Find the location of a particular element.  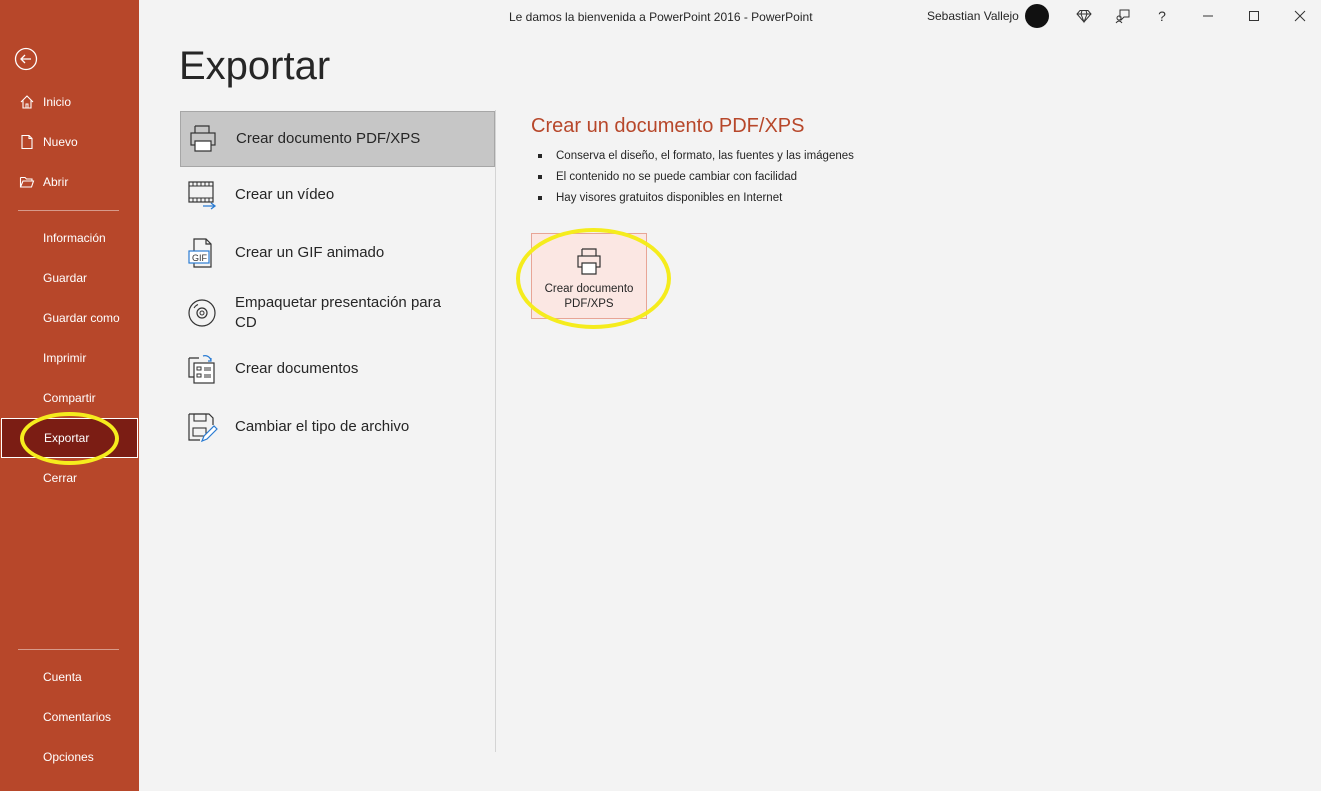

nav-item-compartir: Compartir is located at coordinates (69, 398).